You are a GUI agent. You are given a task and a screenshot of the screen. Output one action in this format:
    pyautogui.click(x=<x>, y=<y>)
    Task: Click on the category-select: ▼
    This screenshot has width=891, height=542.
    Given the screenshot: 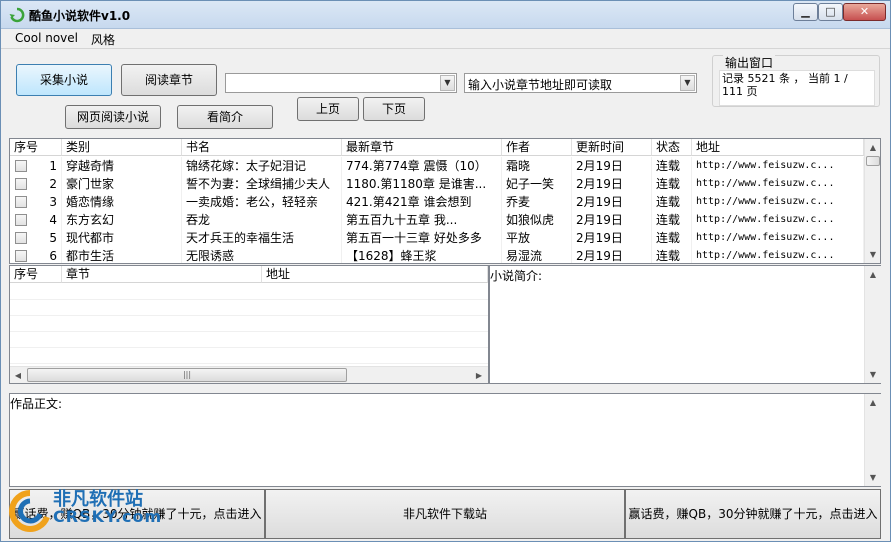 What is the action you would take?
    pyautogui.click(x=341, y=83)
    